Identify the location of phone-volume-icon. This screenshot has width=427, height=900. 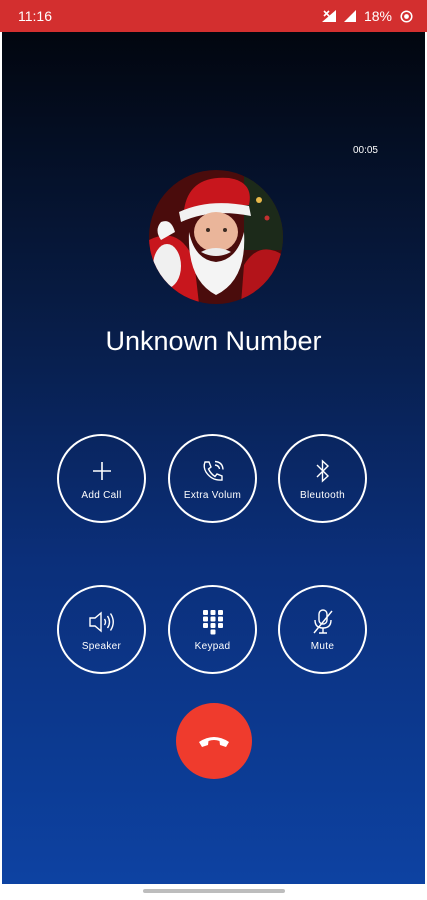
(213, 471).